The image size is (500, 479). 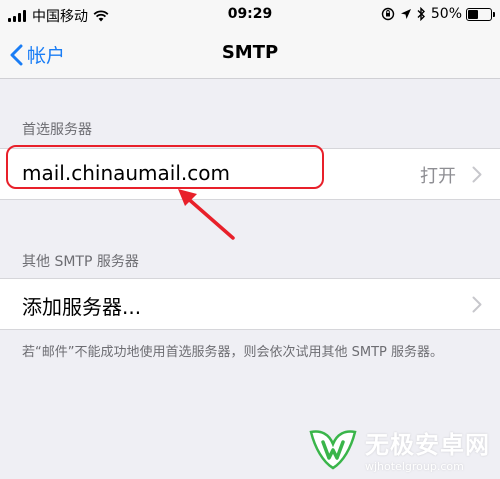 I want to click on red-arrow-icon, so click(x=206, y=214).